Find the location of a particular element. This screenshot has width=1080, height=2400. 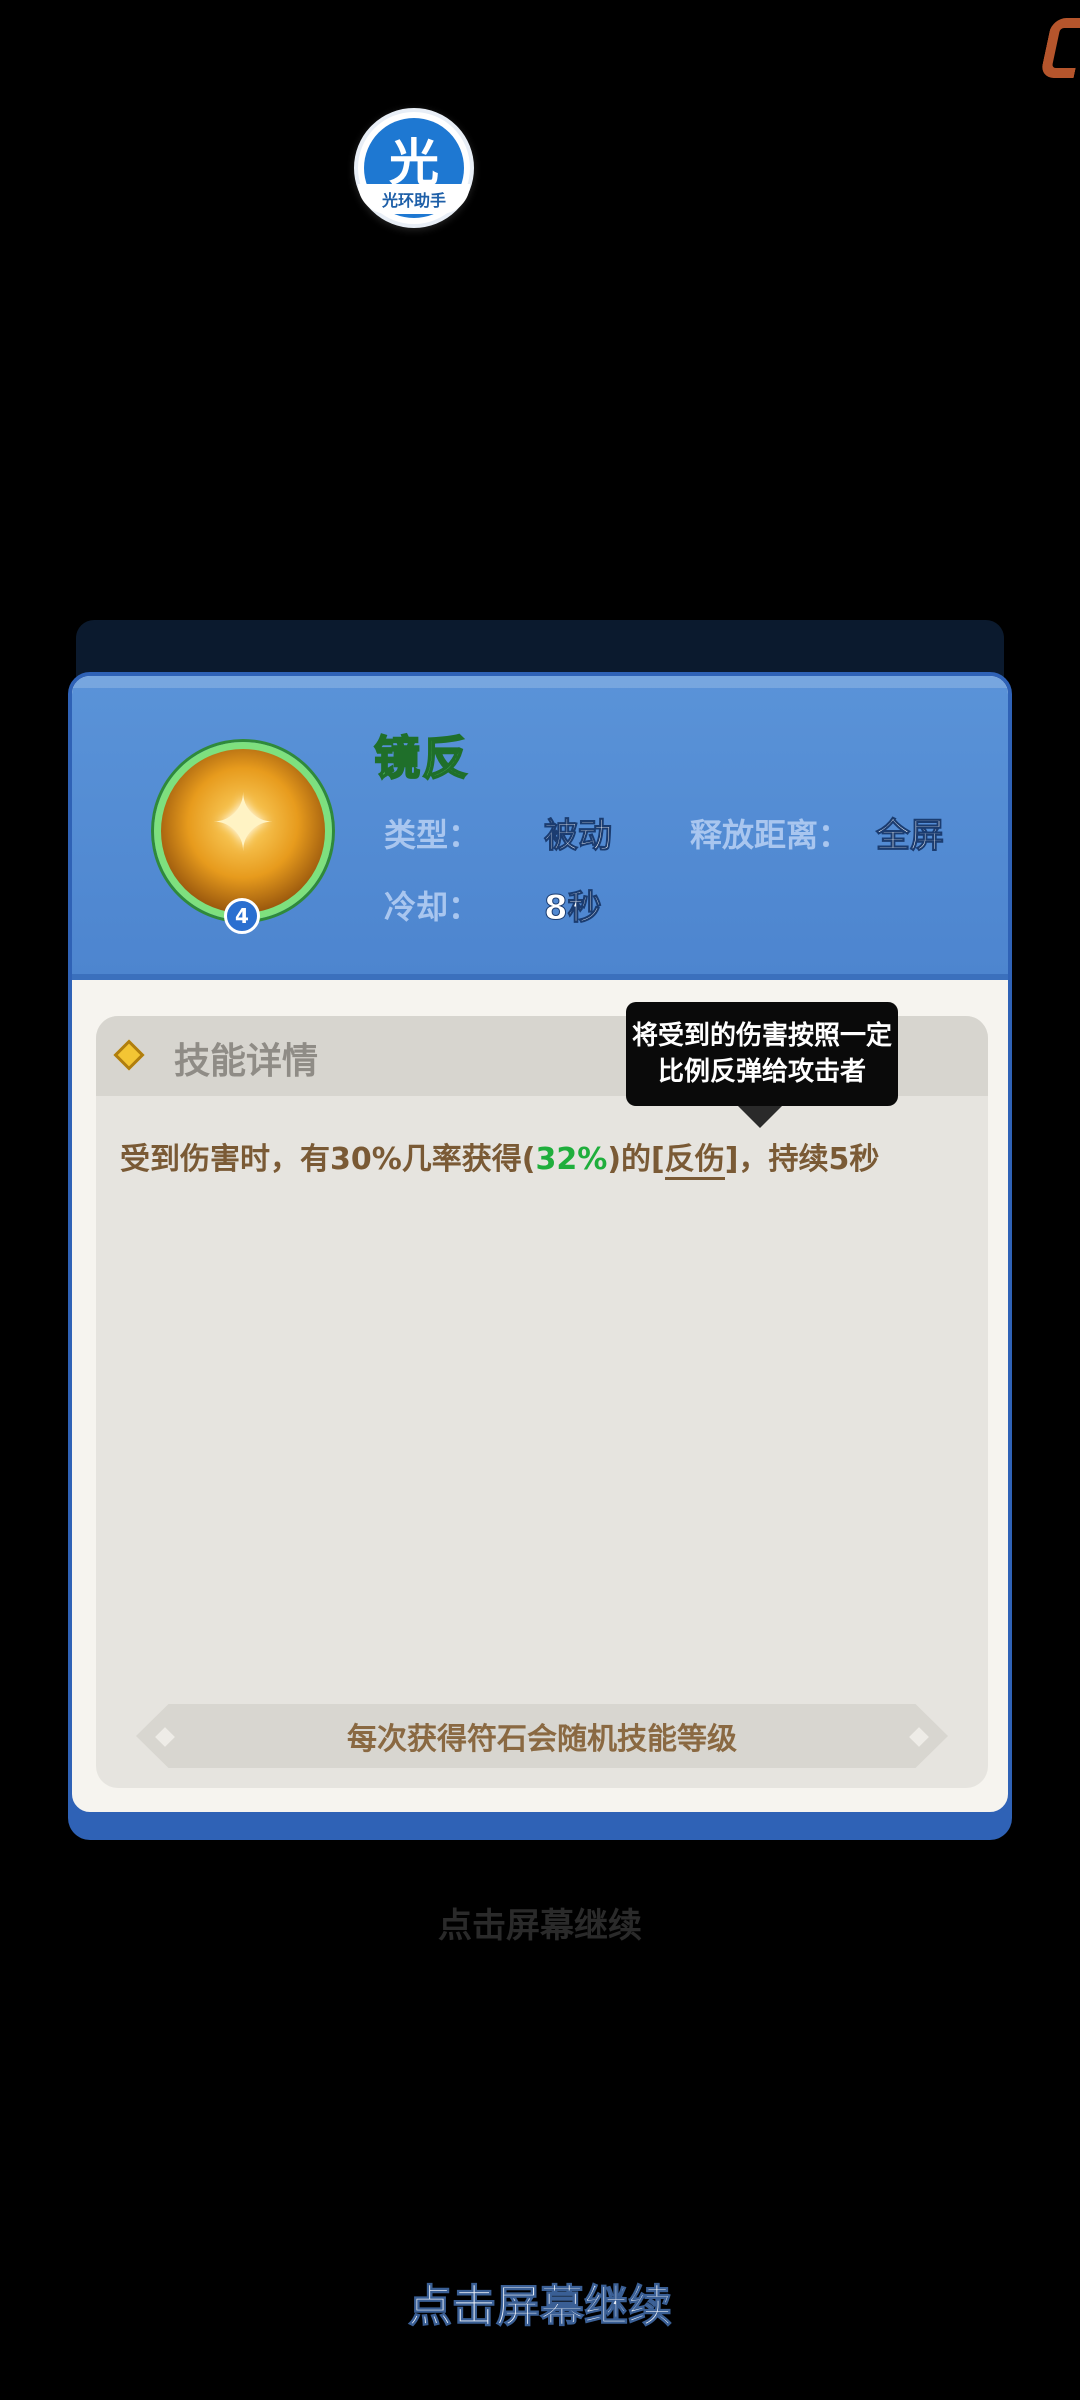

footer-note: 每次获得符石会随机技能等级 is located at coordinates (542, 1739).